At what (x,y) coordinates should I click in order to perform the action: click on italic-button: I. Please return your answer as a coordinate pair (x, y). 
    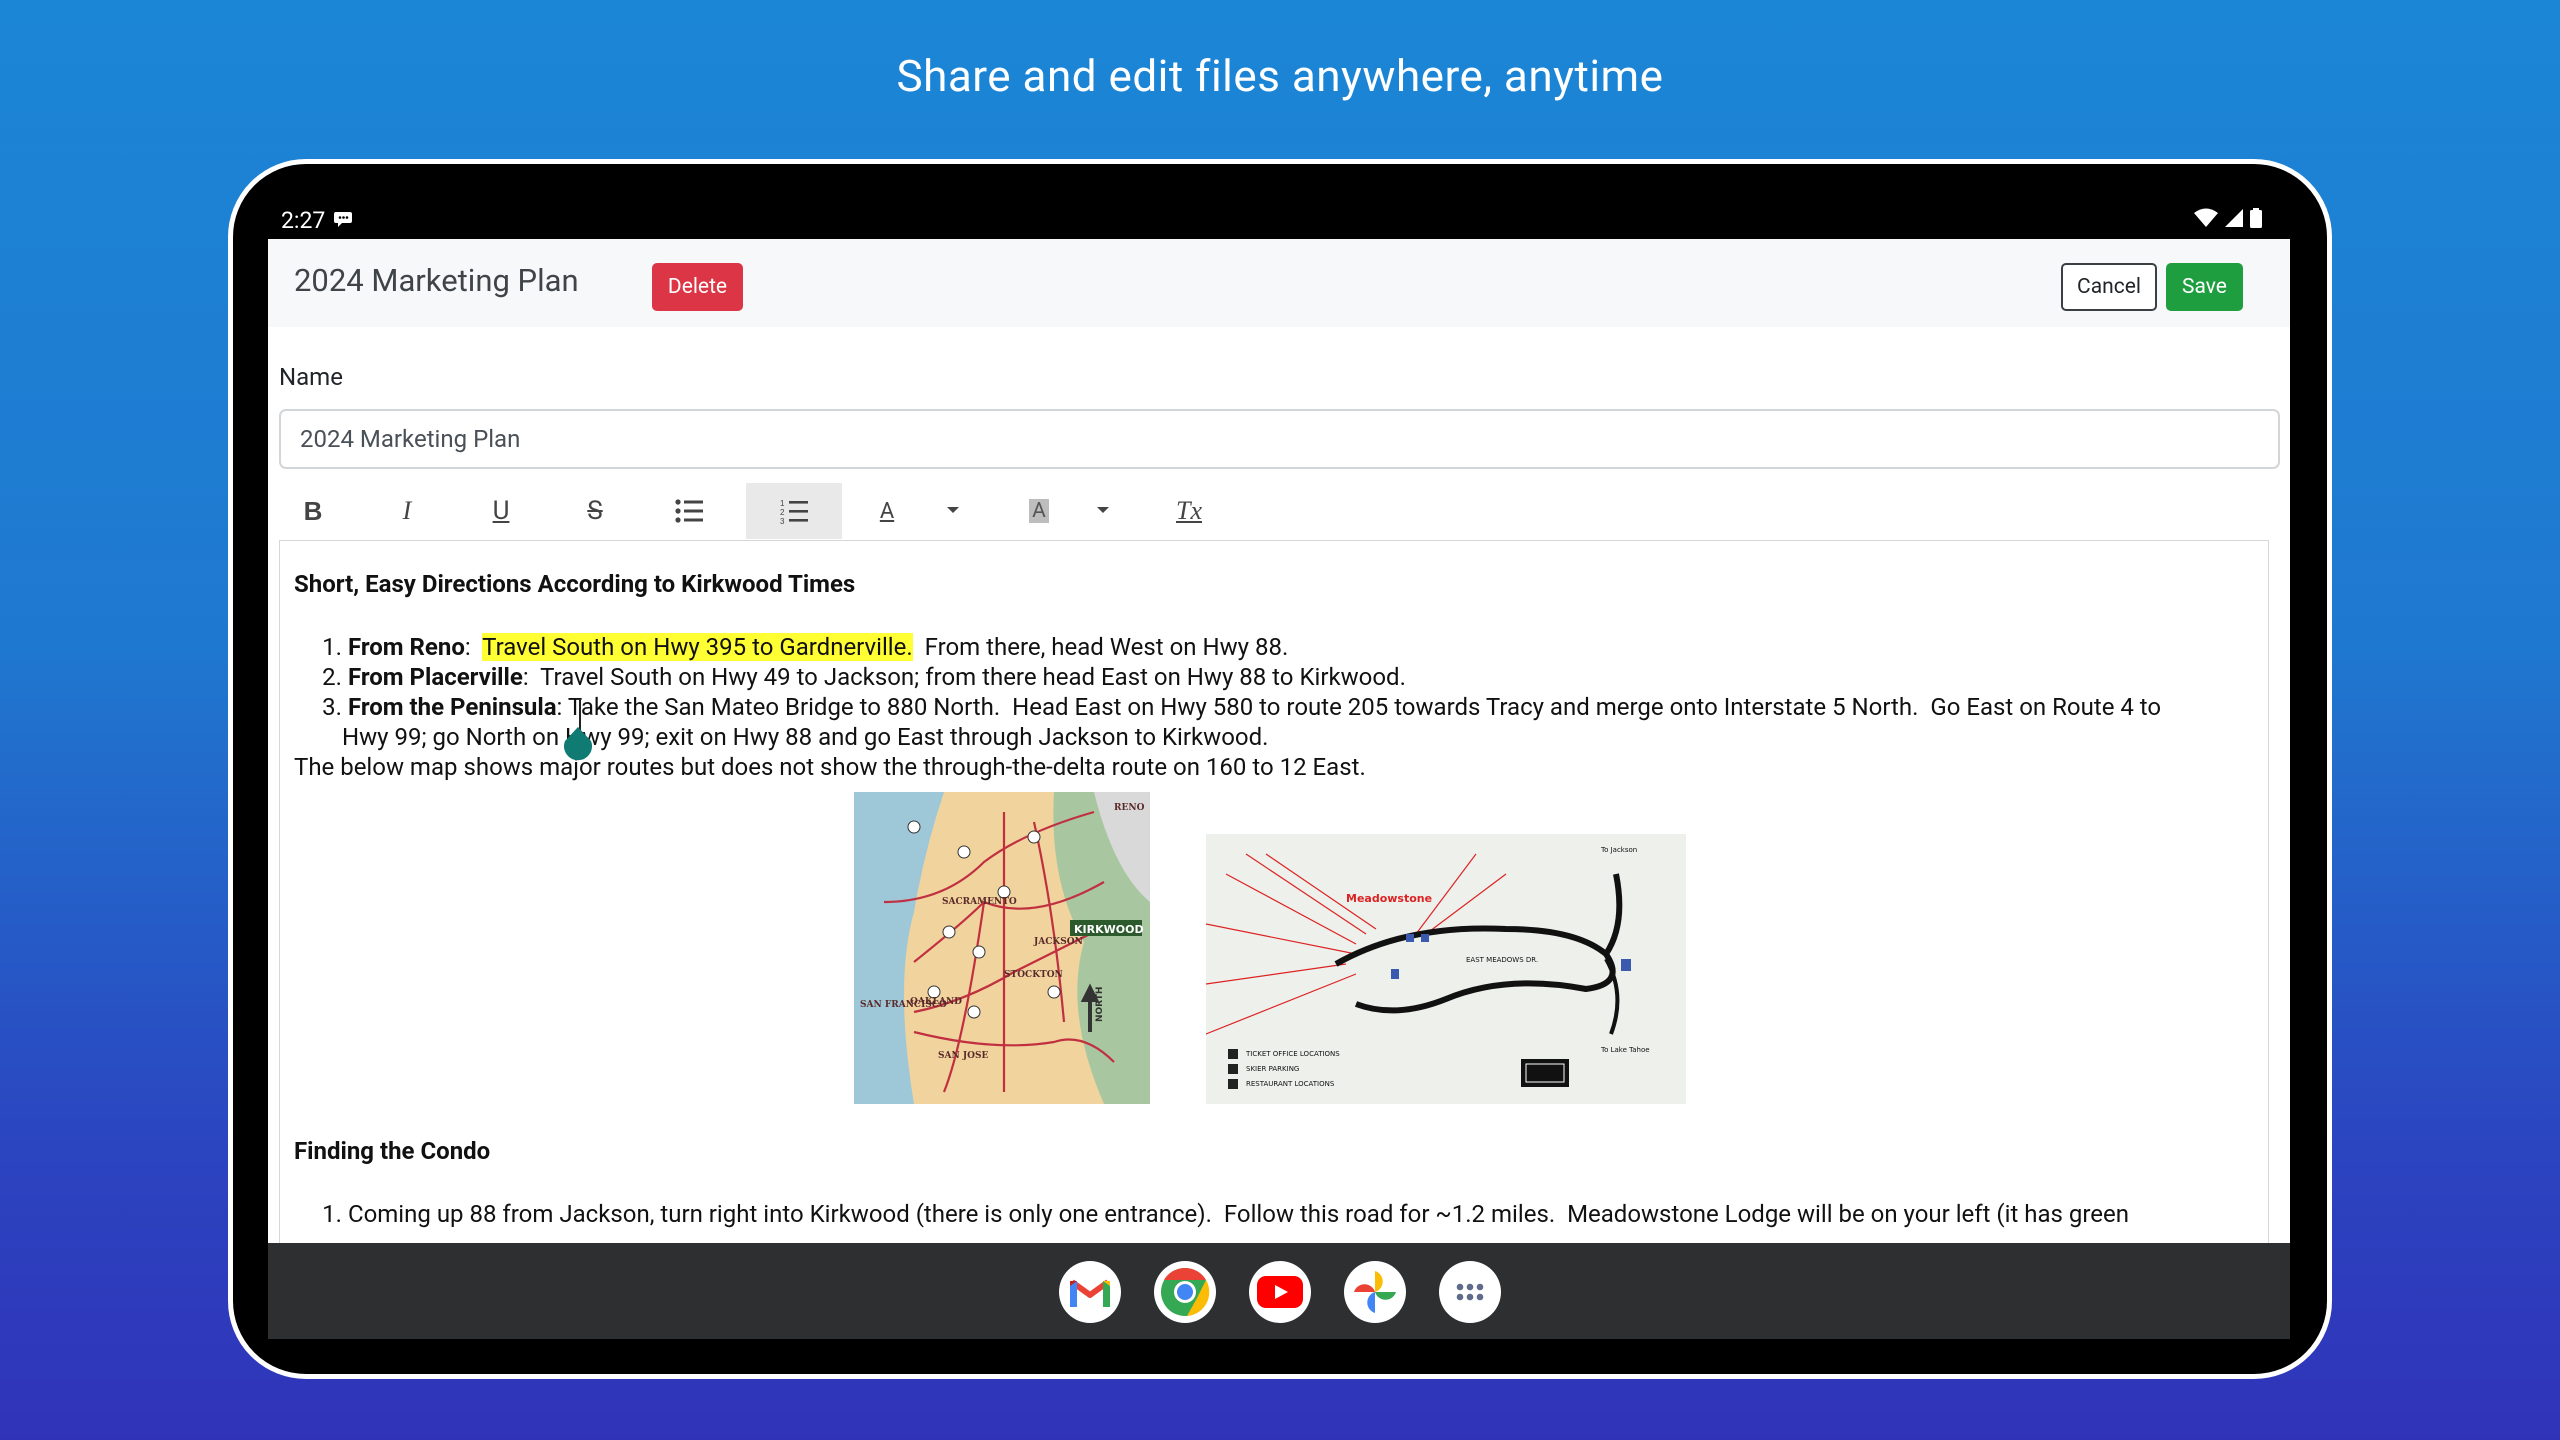
    Looking at the image, I should click on (407, 511).